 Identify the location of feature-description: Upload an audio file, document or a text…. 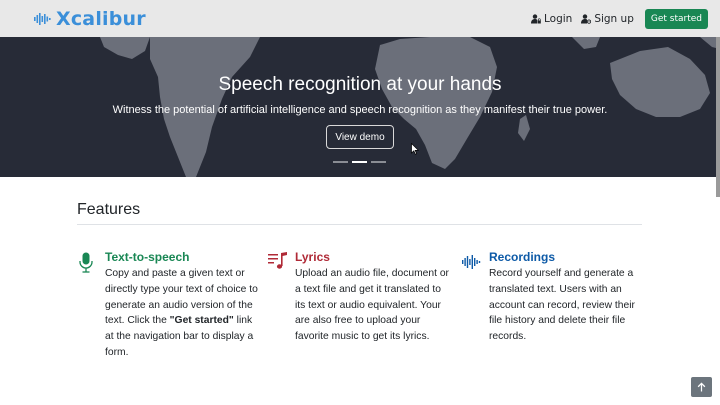
(372, 305).